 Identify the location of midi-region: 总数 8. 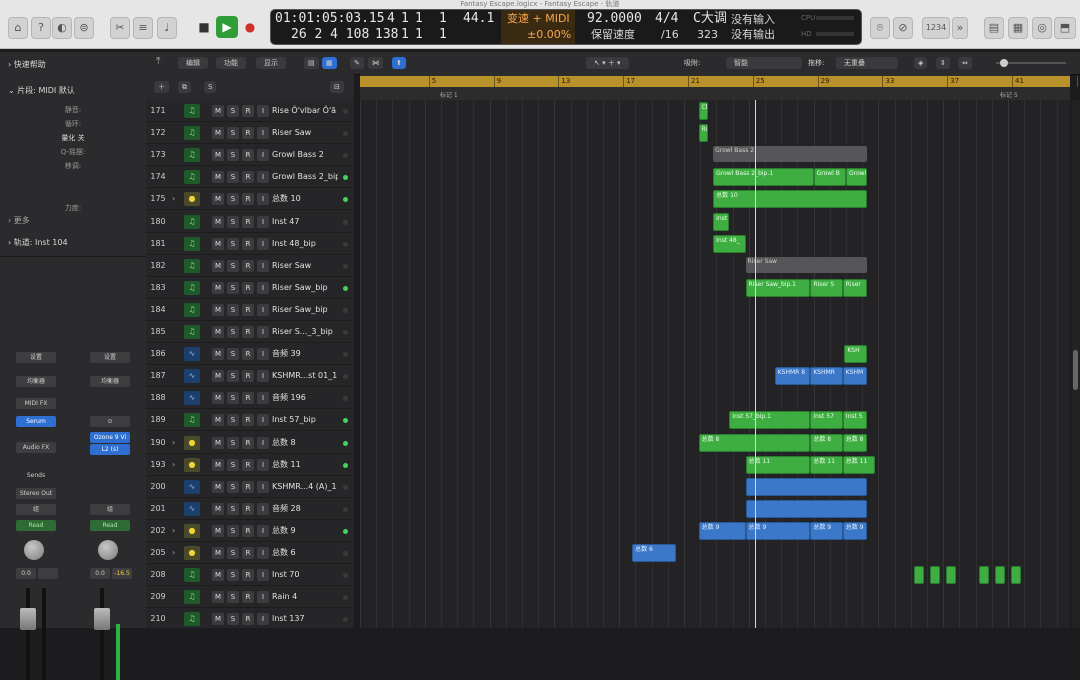
(855, 442).